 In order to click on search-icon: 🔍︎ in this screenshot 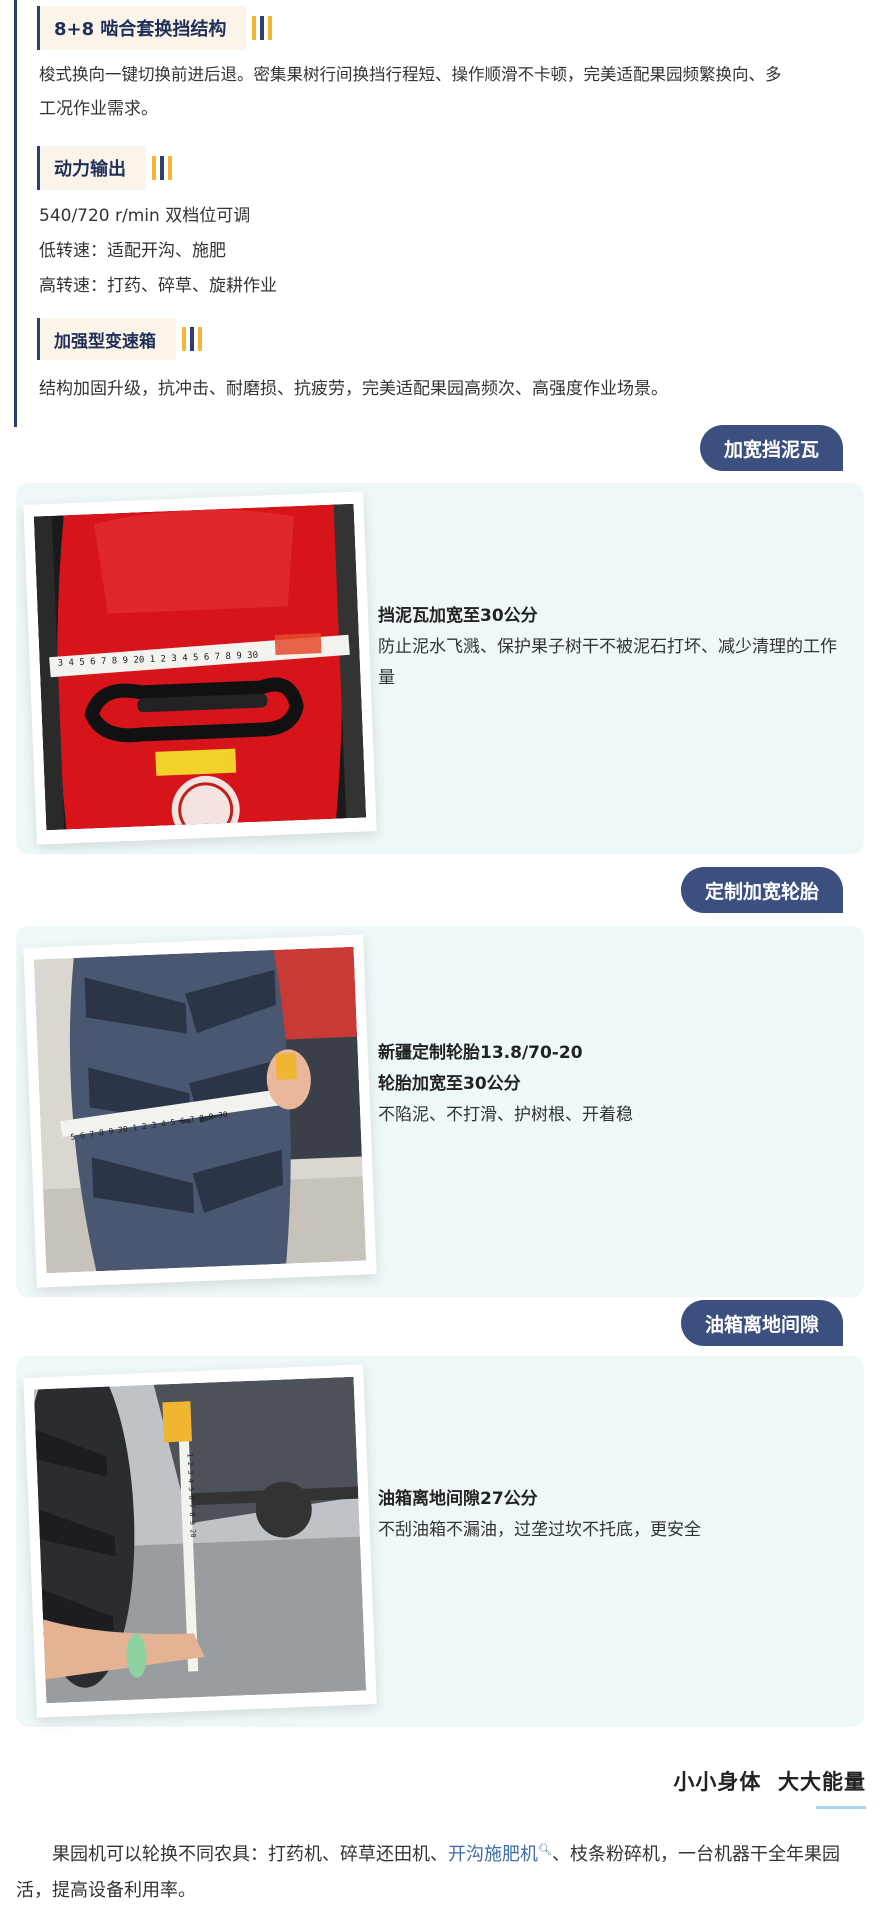, I will do `click(545, 1849)`.